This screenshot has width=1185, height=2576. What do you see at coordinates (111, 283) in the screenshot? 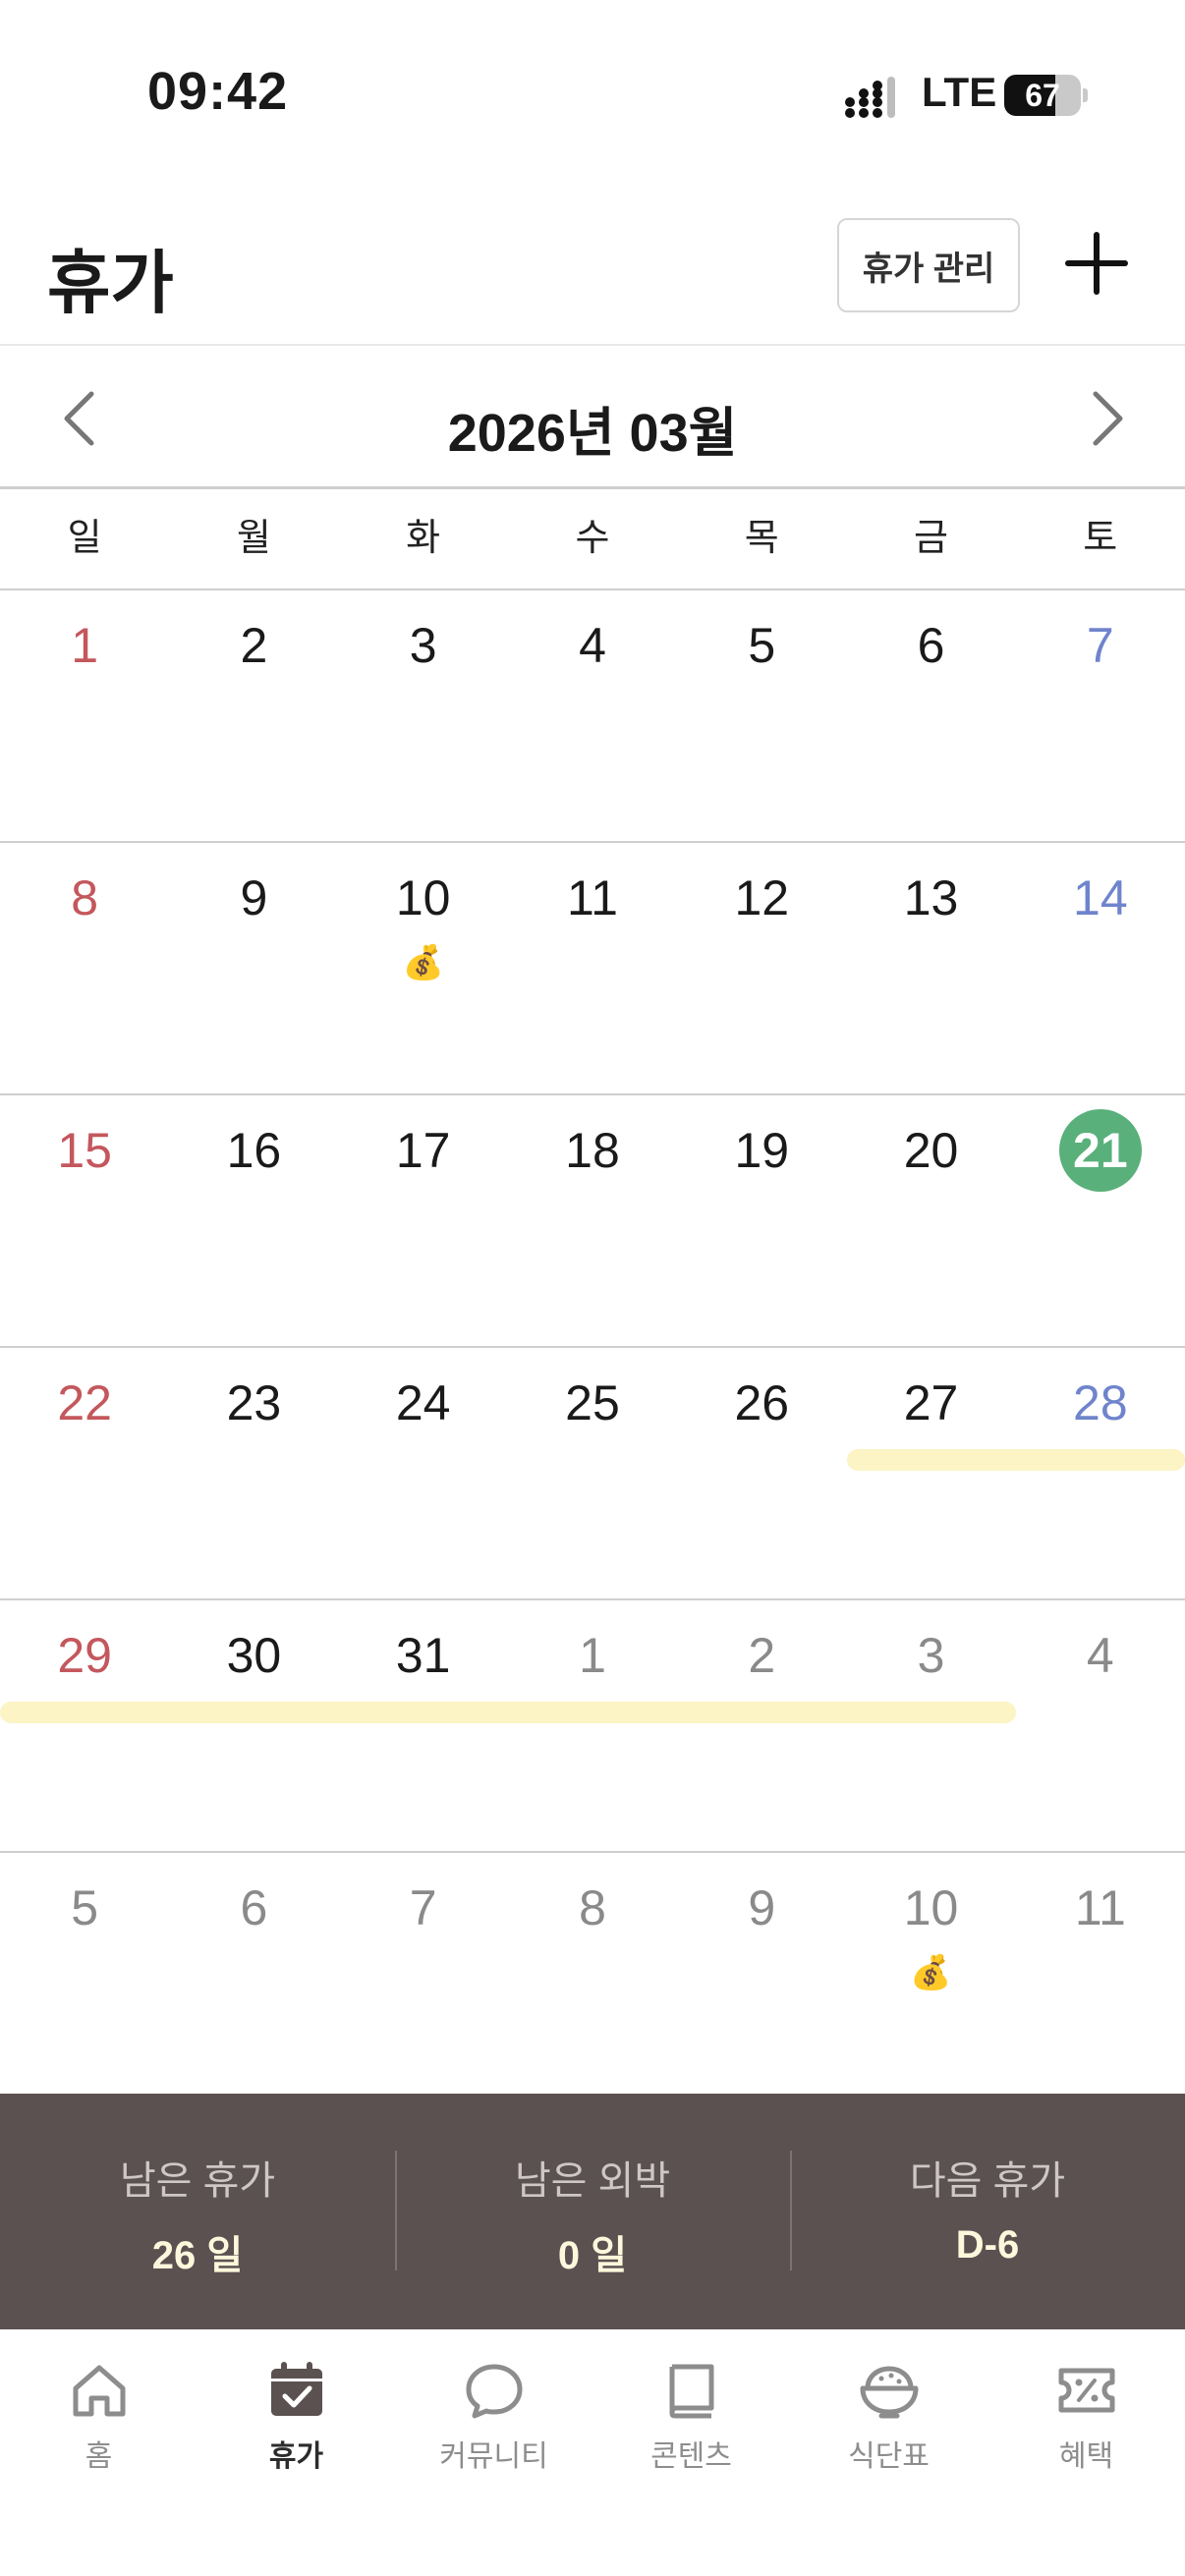
I see `page-title: 휴가` at bounding box center [111, 283].